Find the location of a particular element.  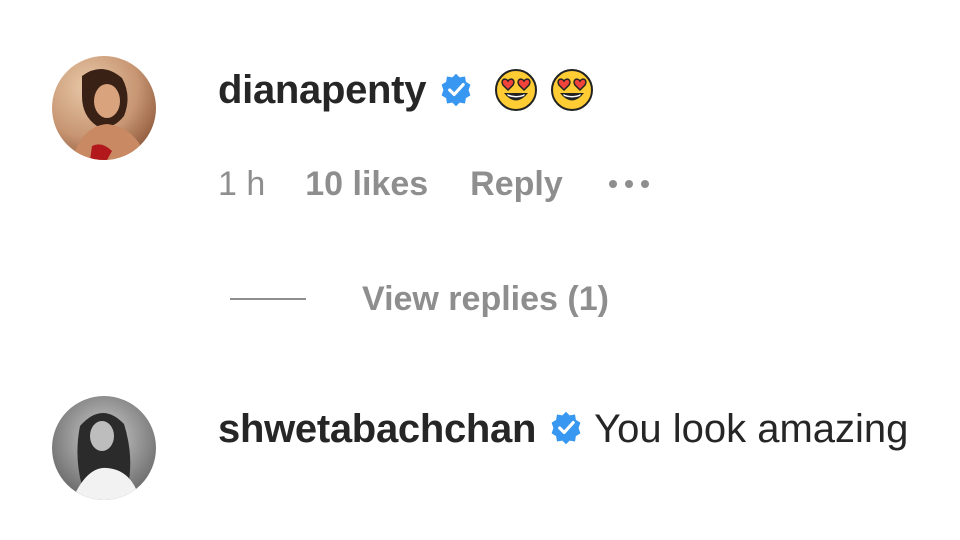

comment-text: You look amazing is located at coordinates (751, 429).